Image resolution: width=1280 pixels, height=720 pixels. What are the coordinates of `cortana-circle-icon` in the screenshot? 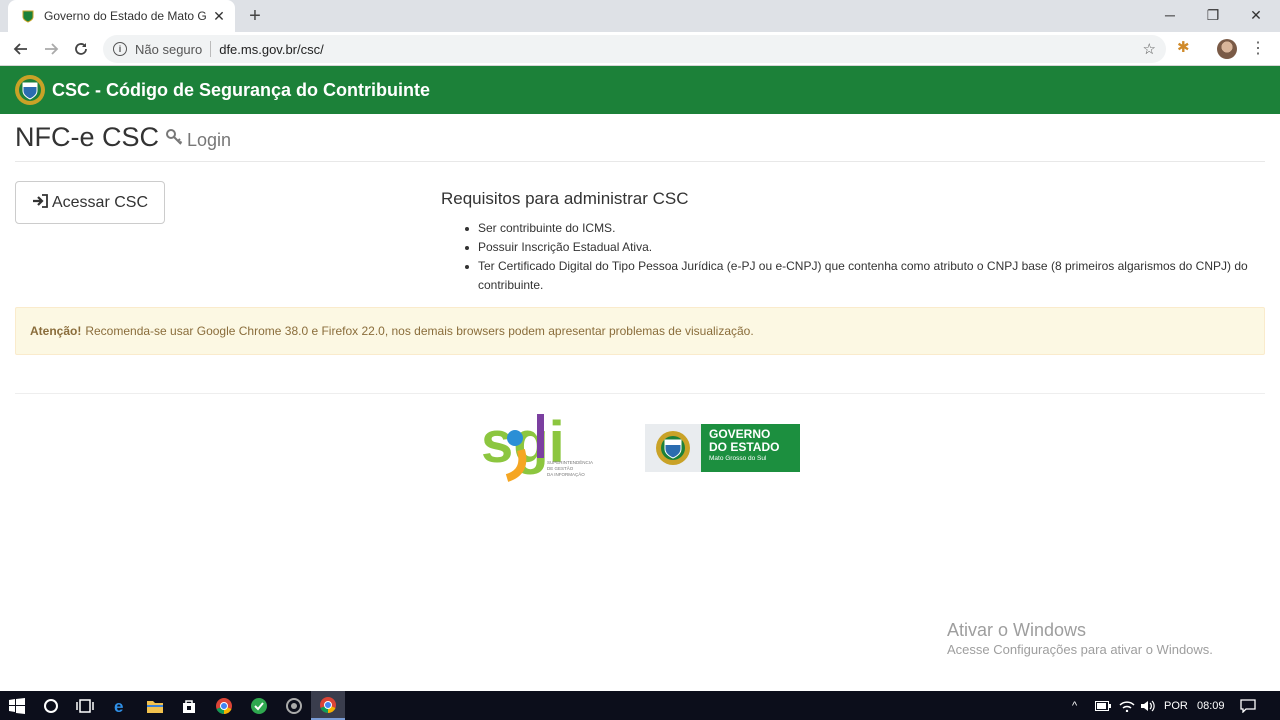 It's located at (51, 705).